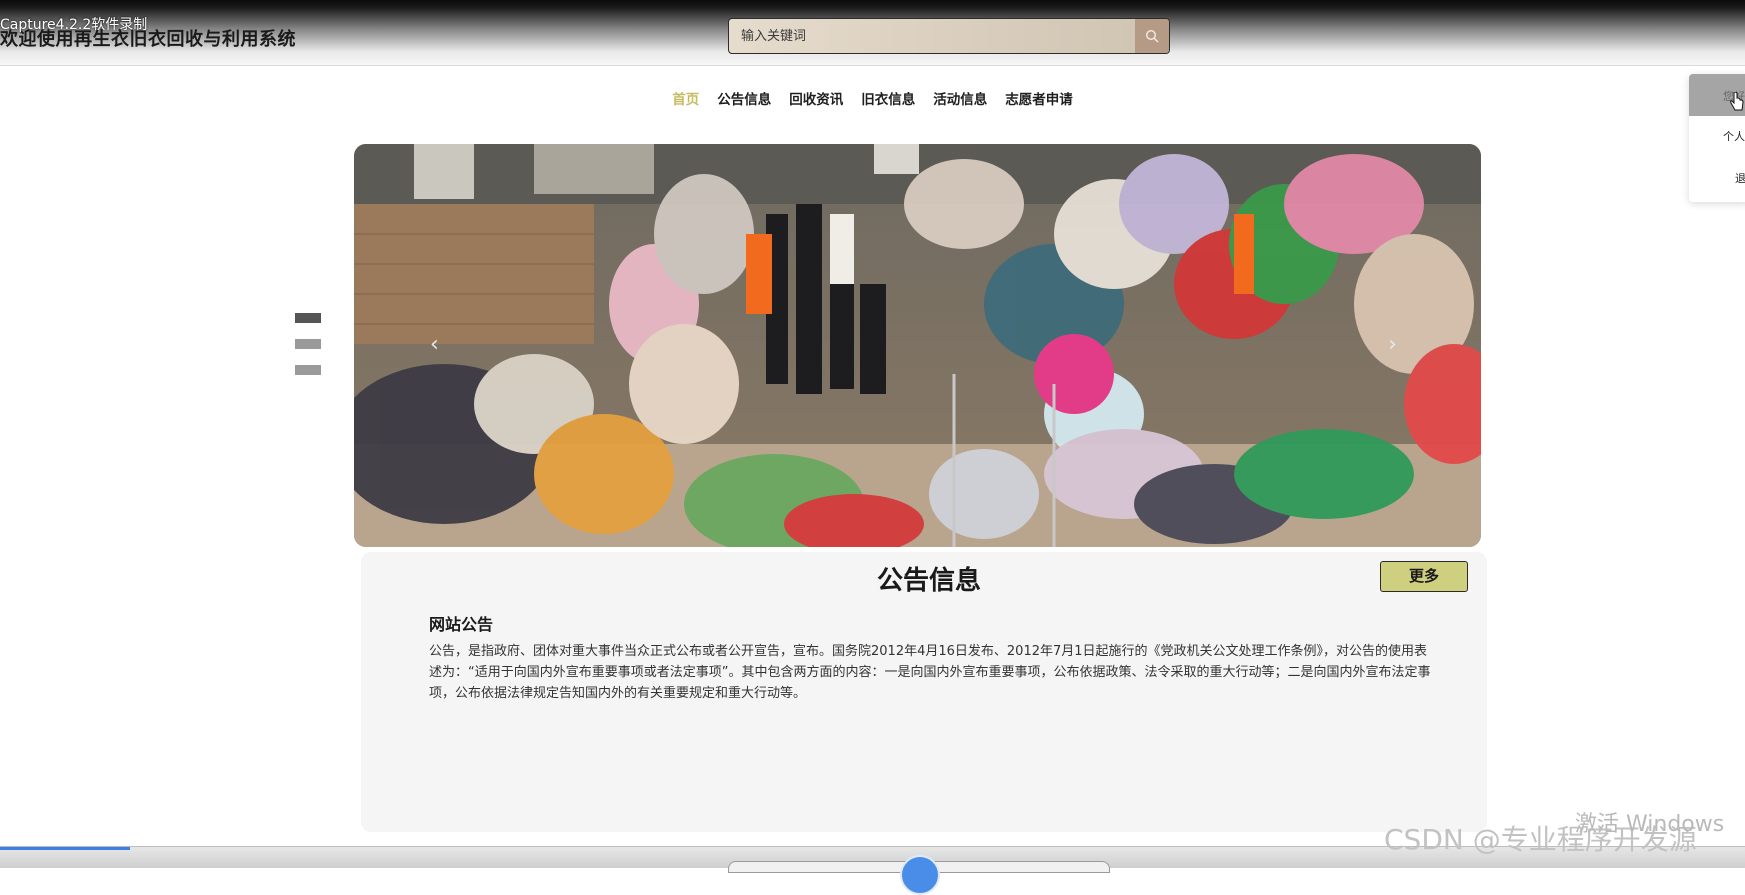 This screenshot has height=895, width=1745. What do you see at coordinates (1039, 98) in the screenshot?
I see `nav-volunteer: 志愿者申请` at bounding box center [1039, 98].